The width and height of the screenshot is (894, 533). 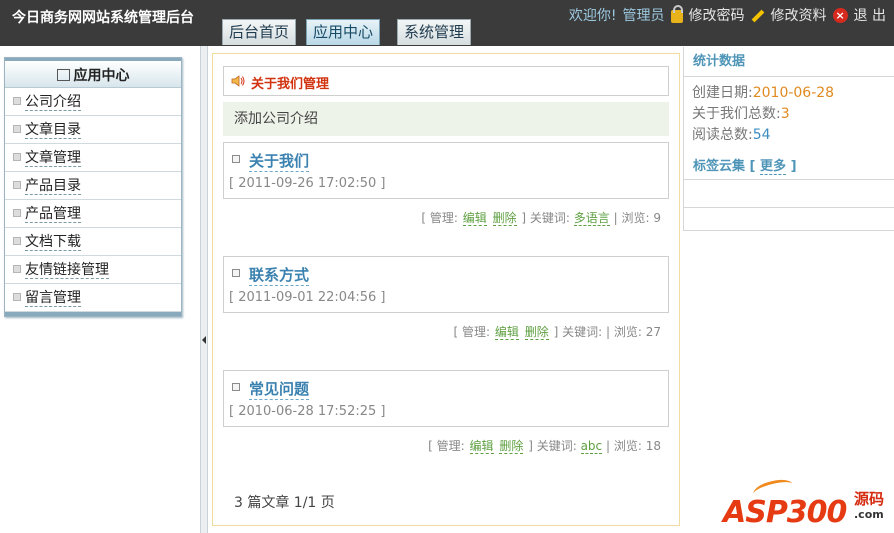 What do you see at coordinates (657, 218) in the screenshot?
I see `views-count: 9` at bounding box center [657, 218].